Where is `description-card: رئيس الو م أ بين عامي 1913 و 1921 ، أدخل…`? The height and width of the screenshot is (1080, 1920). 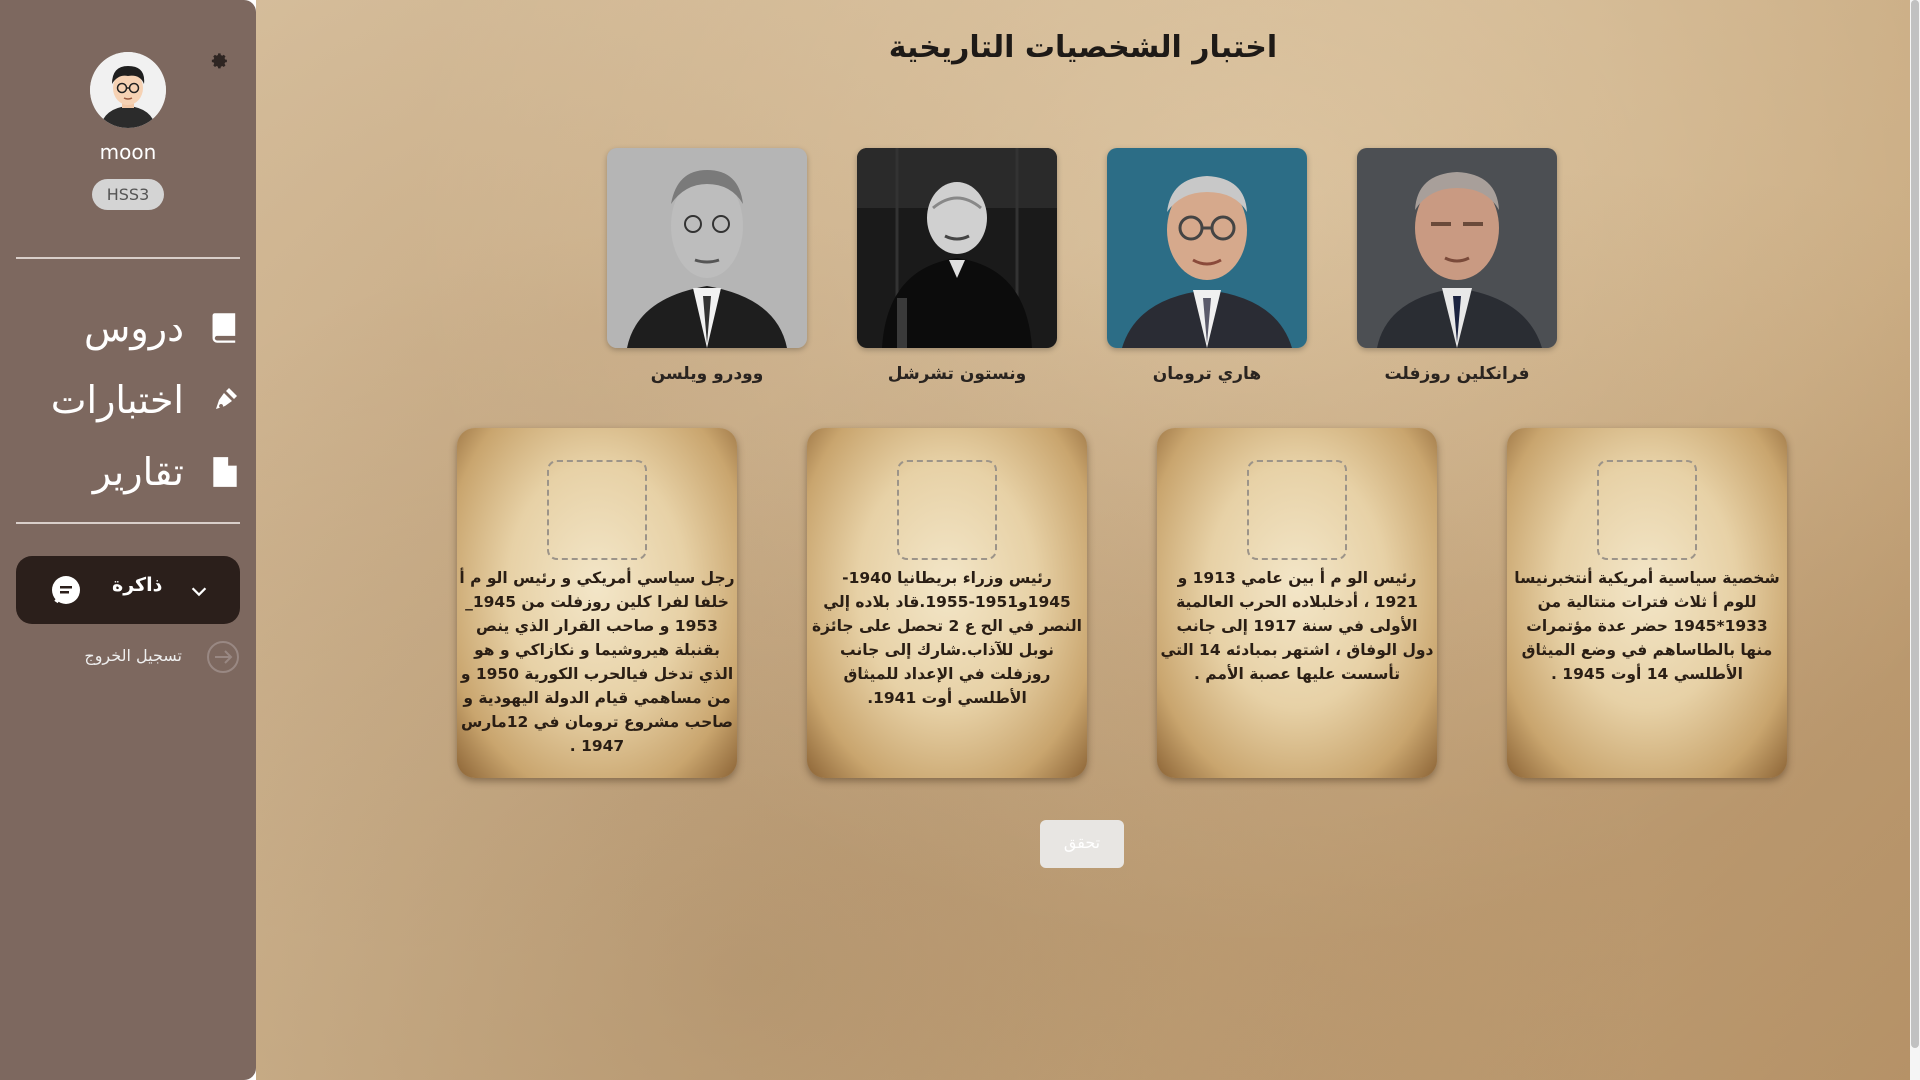
description-card: رئيس الو م أ بين عامي 1913 و 1921 ، أدخل… is located at coordinates (1297, 603).